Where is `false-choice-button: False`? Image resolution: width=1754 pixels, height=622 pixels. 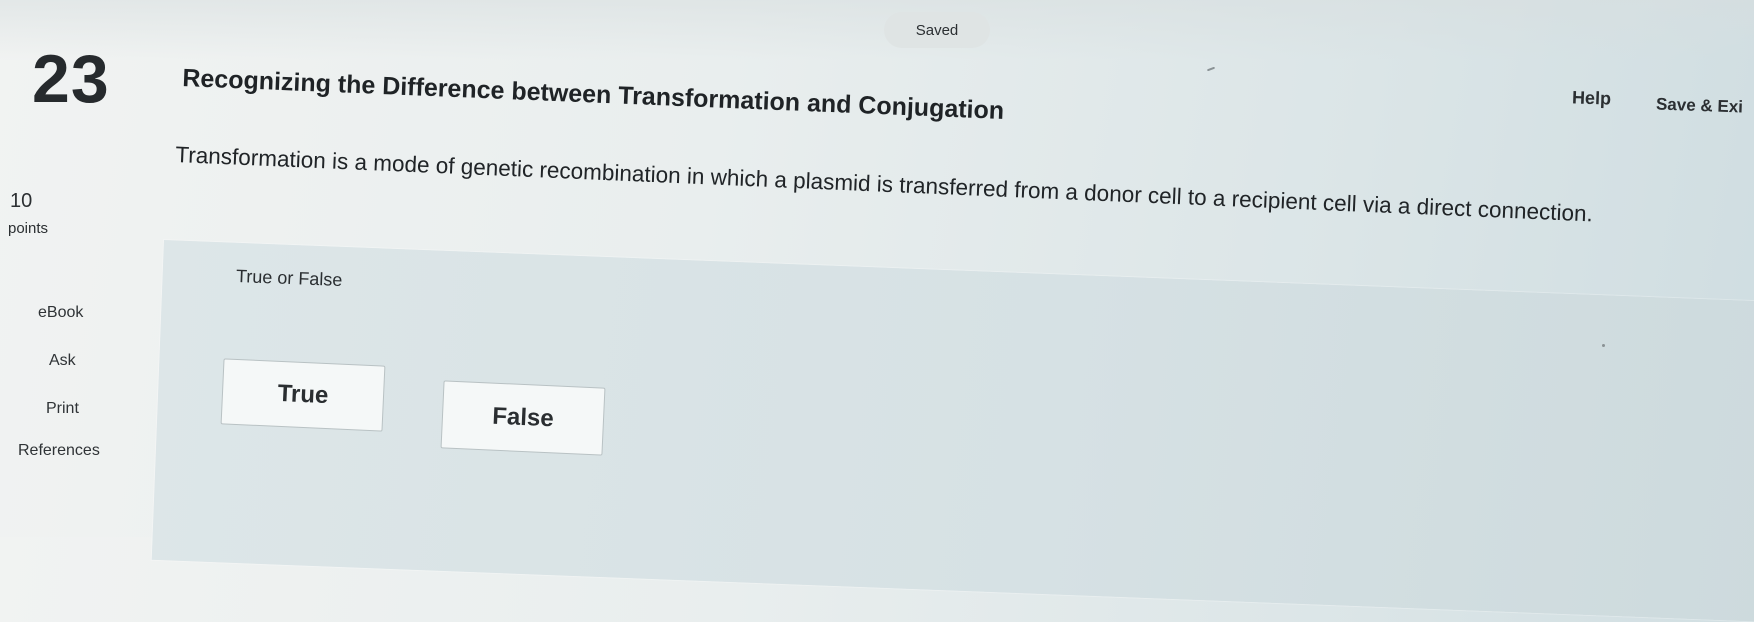 false-choice-button: False is located at coordinates (523, 418).